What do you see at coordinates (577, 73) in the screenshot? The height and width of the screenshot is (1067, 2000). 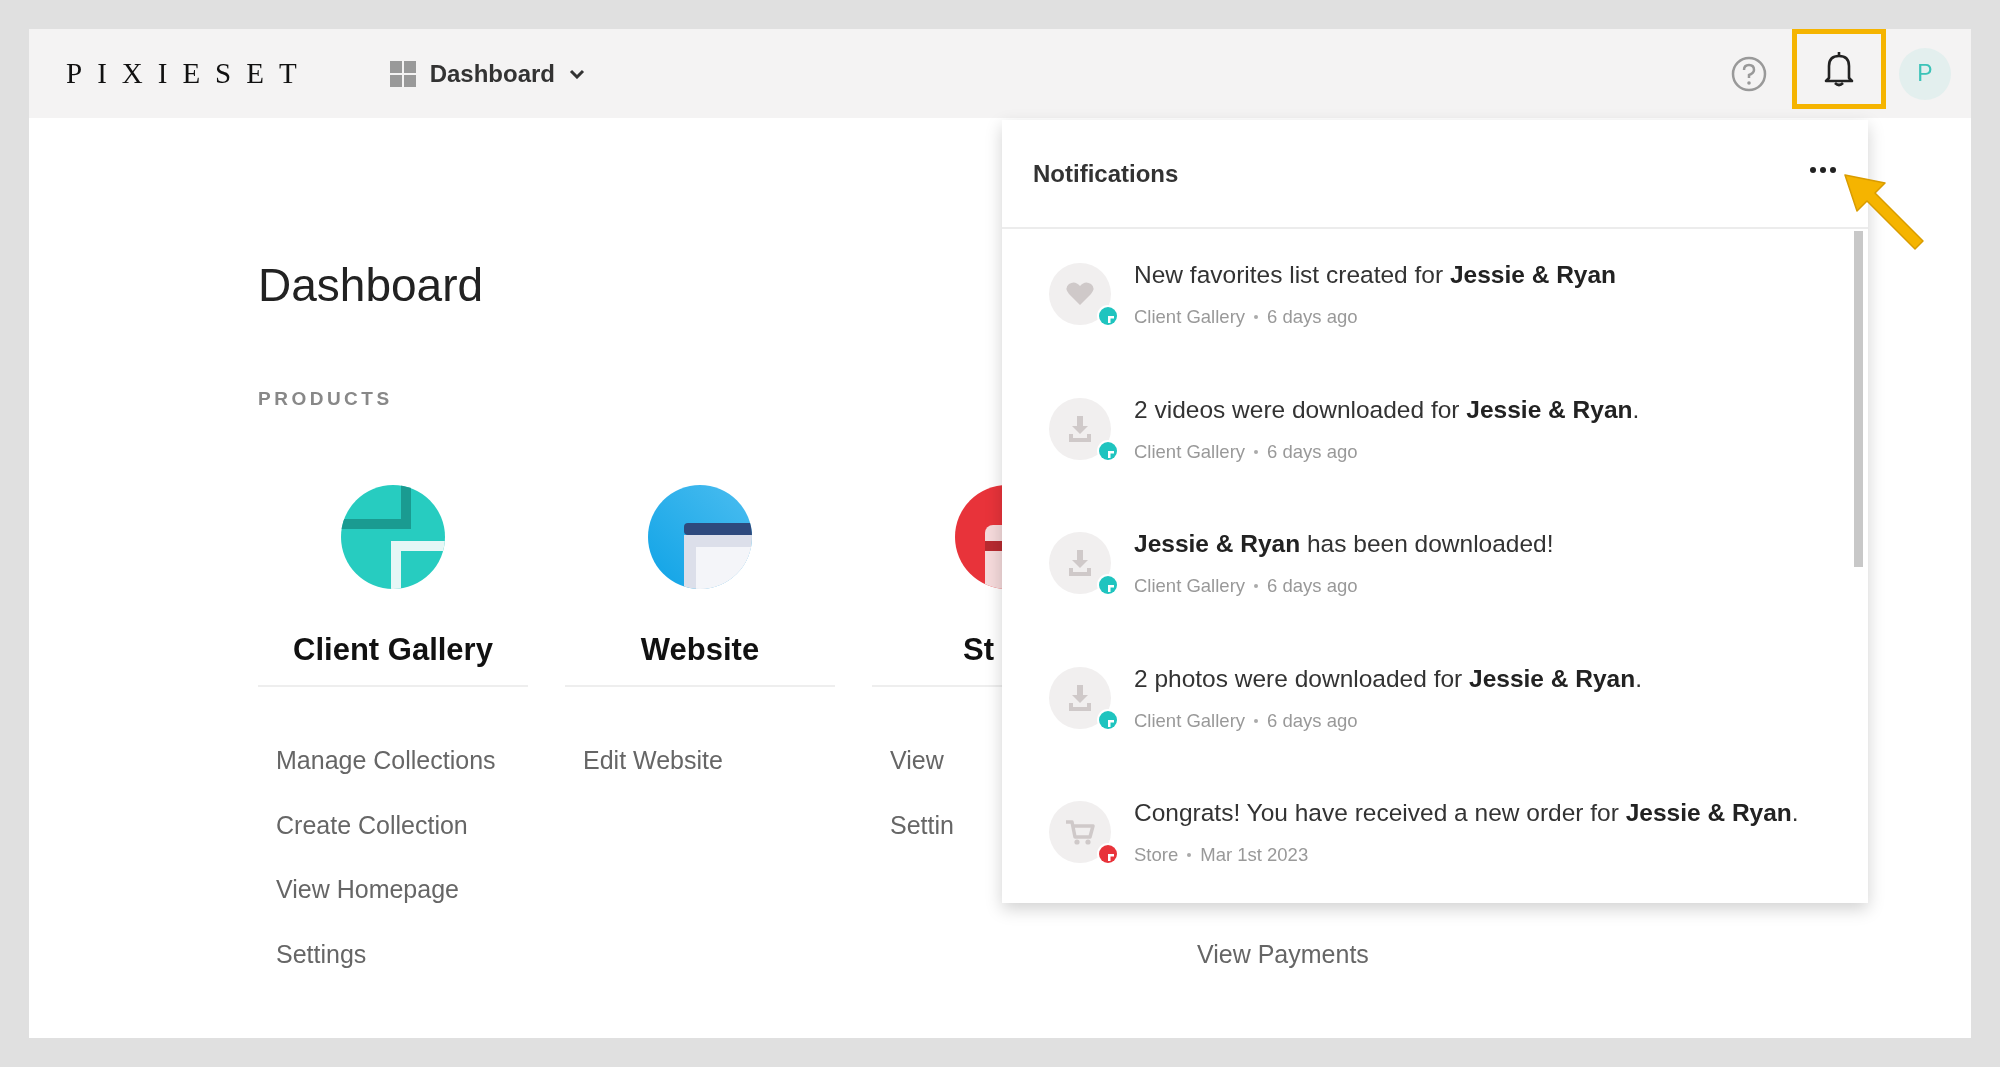 I see `caret-icon` at bounding box center [577, 73].